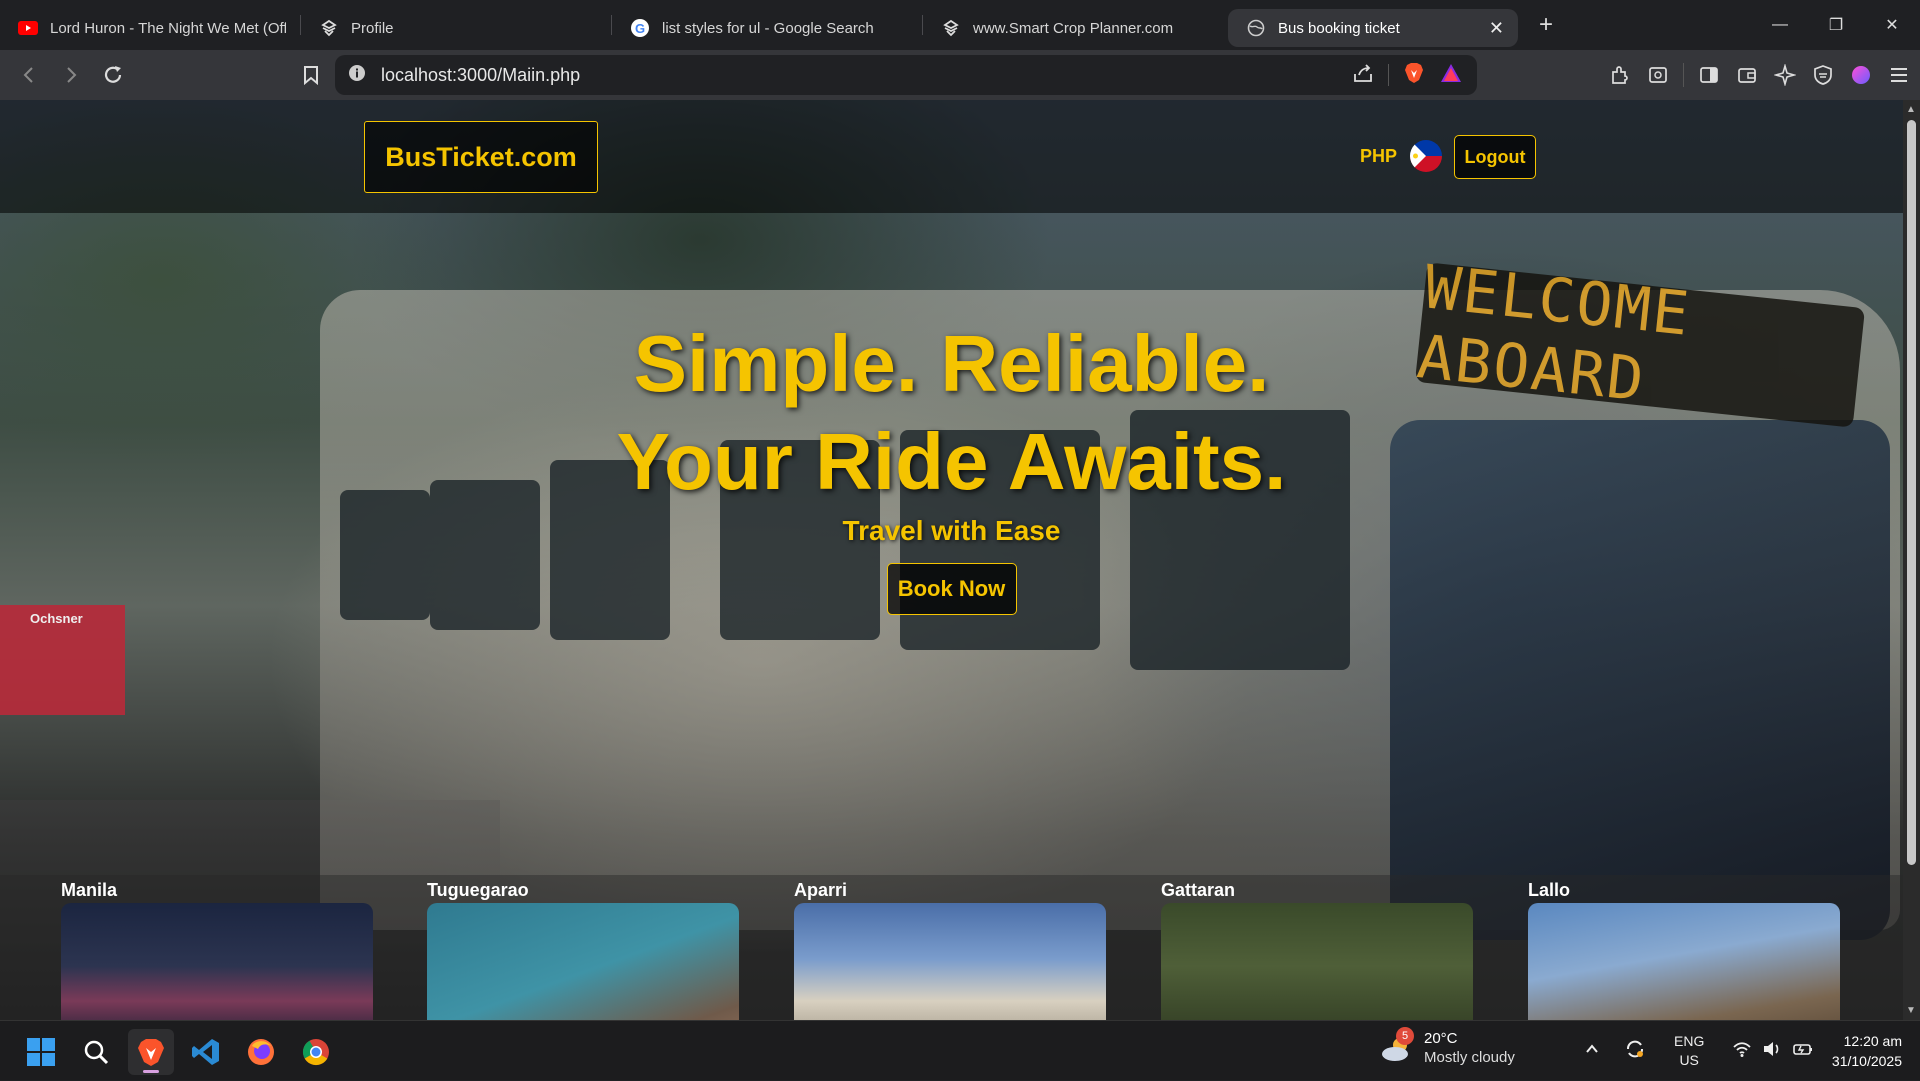 The image size is (1920, 1081). I want to click on destination-card-manila: Manila, so click(217, 947).